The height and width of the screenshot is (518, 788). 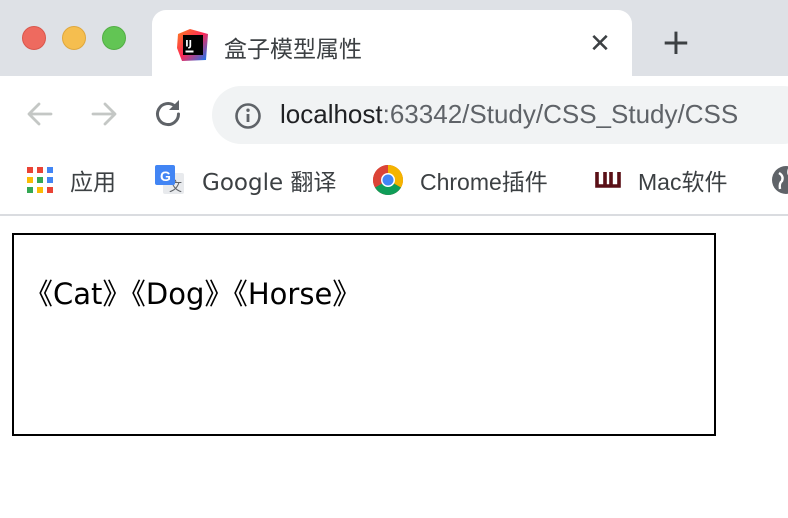 What do you see at coordinates (248, 116) in the screenshot?
I see `info-icon` at bounding box center [248, 116].